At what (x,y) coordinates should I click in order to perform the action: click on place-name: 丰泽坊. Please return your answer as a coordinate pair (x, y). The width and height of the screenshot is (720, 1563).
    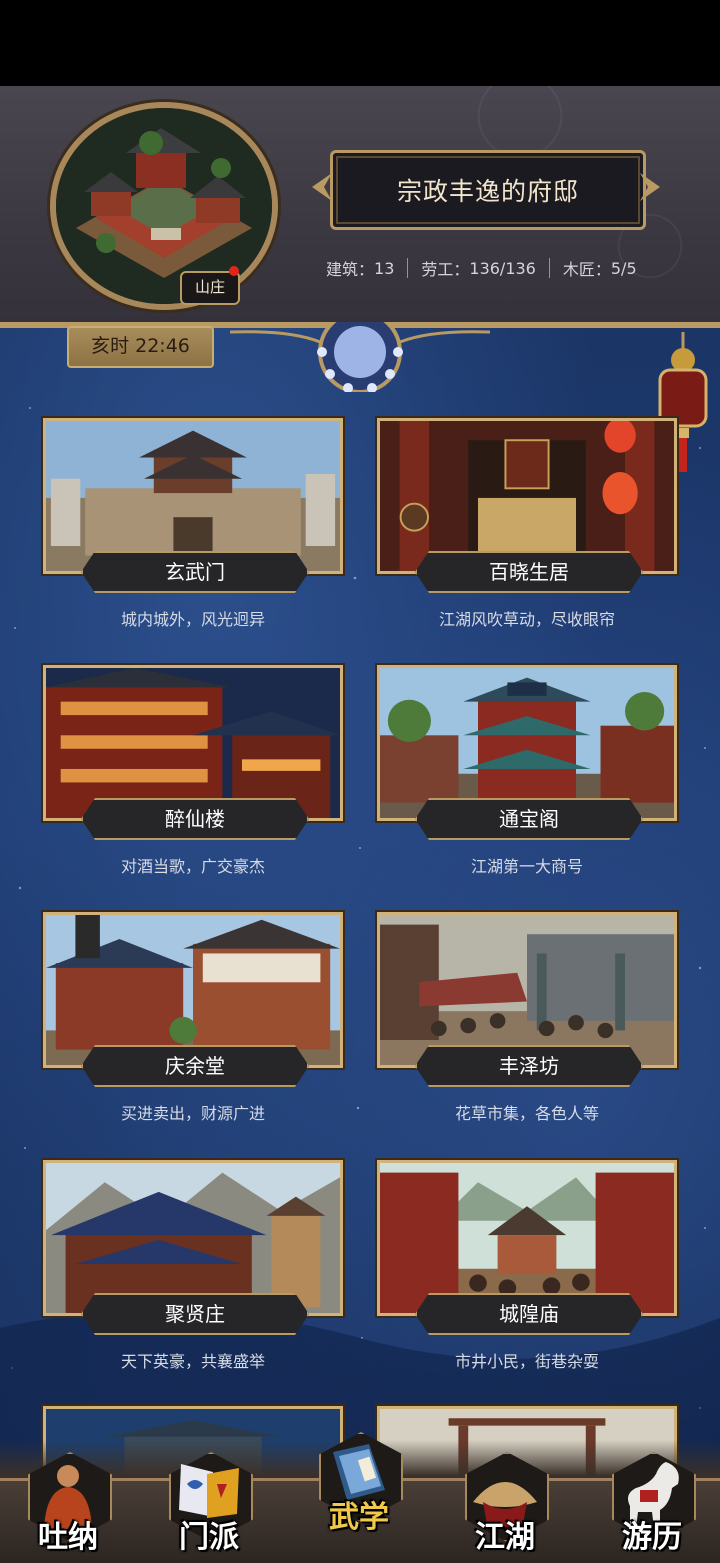
    Looking at the image, I should click on (529, 1066).